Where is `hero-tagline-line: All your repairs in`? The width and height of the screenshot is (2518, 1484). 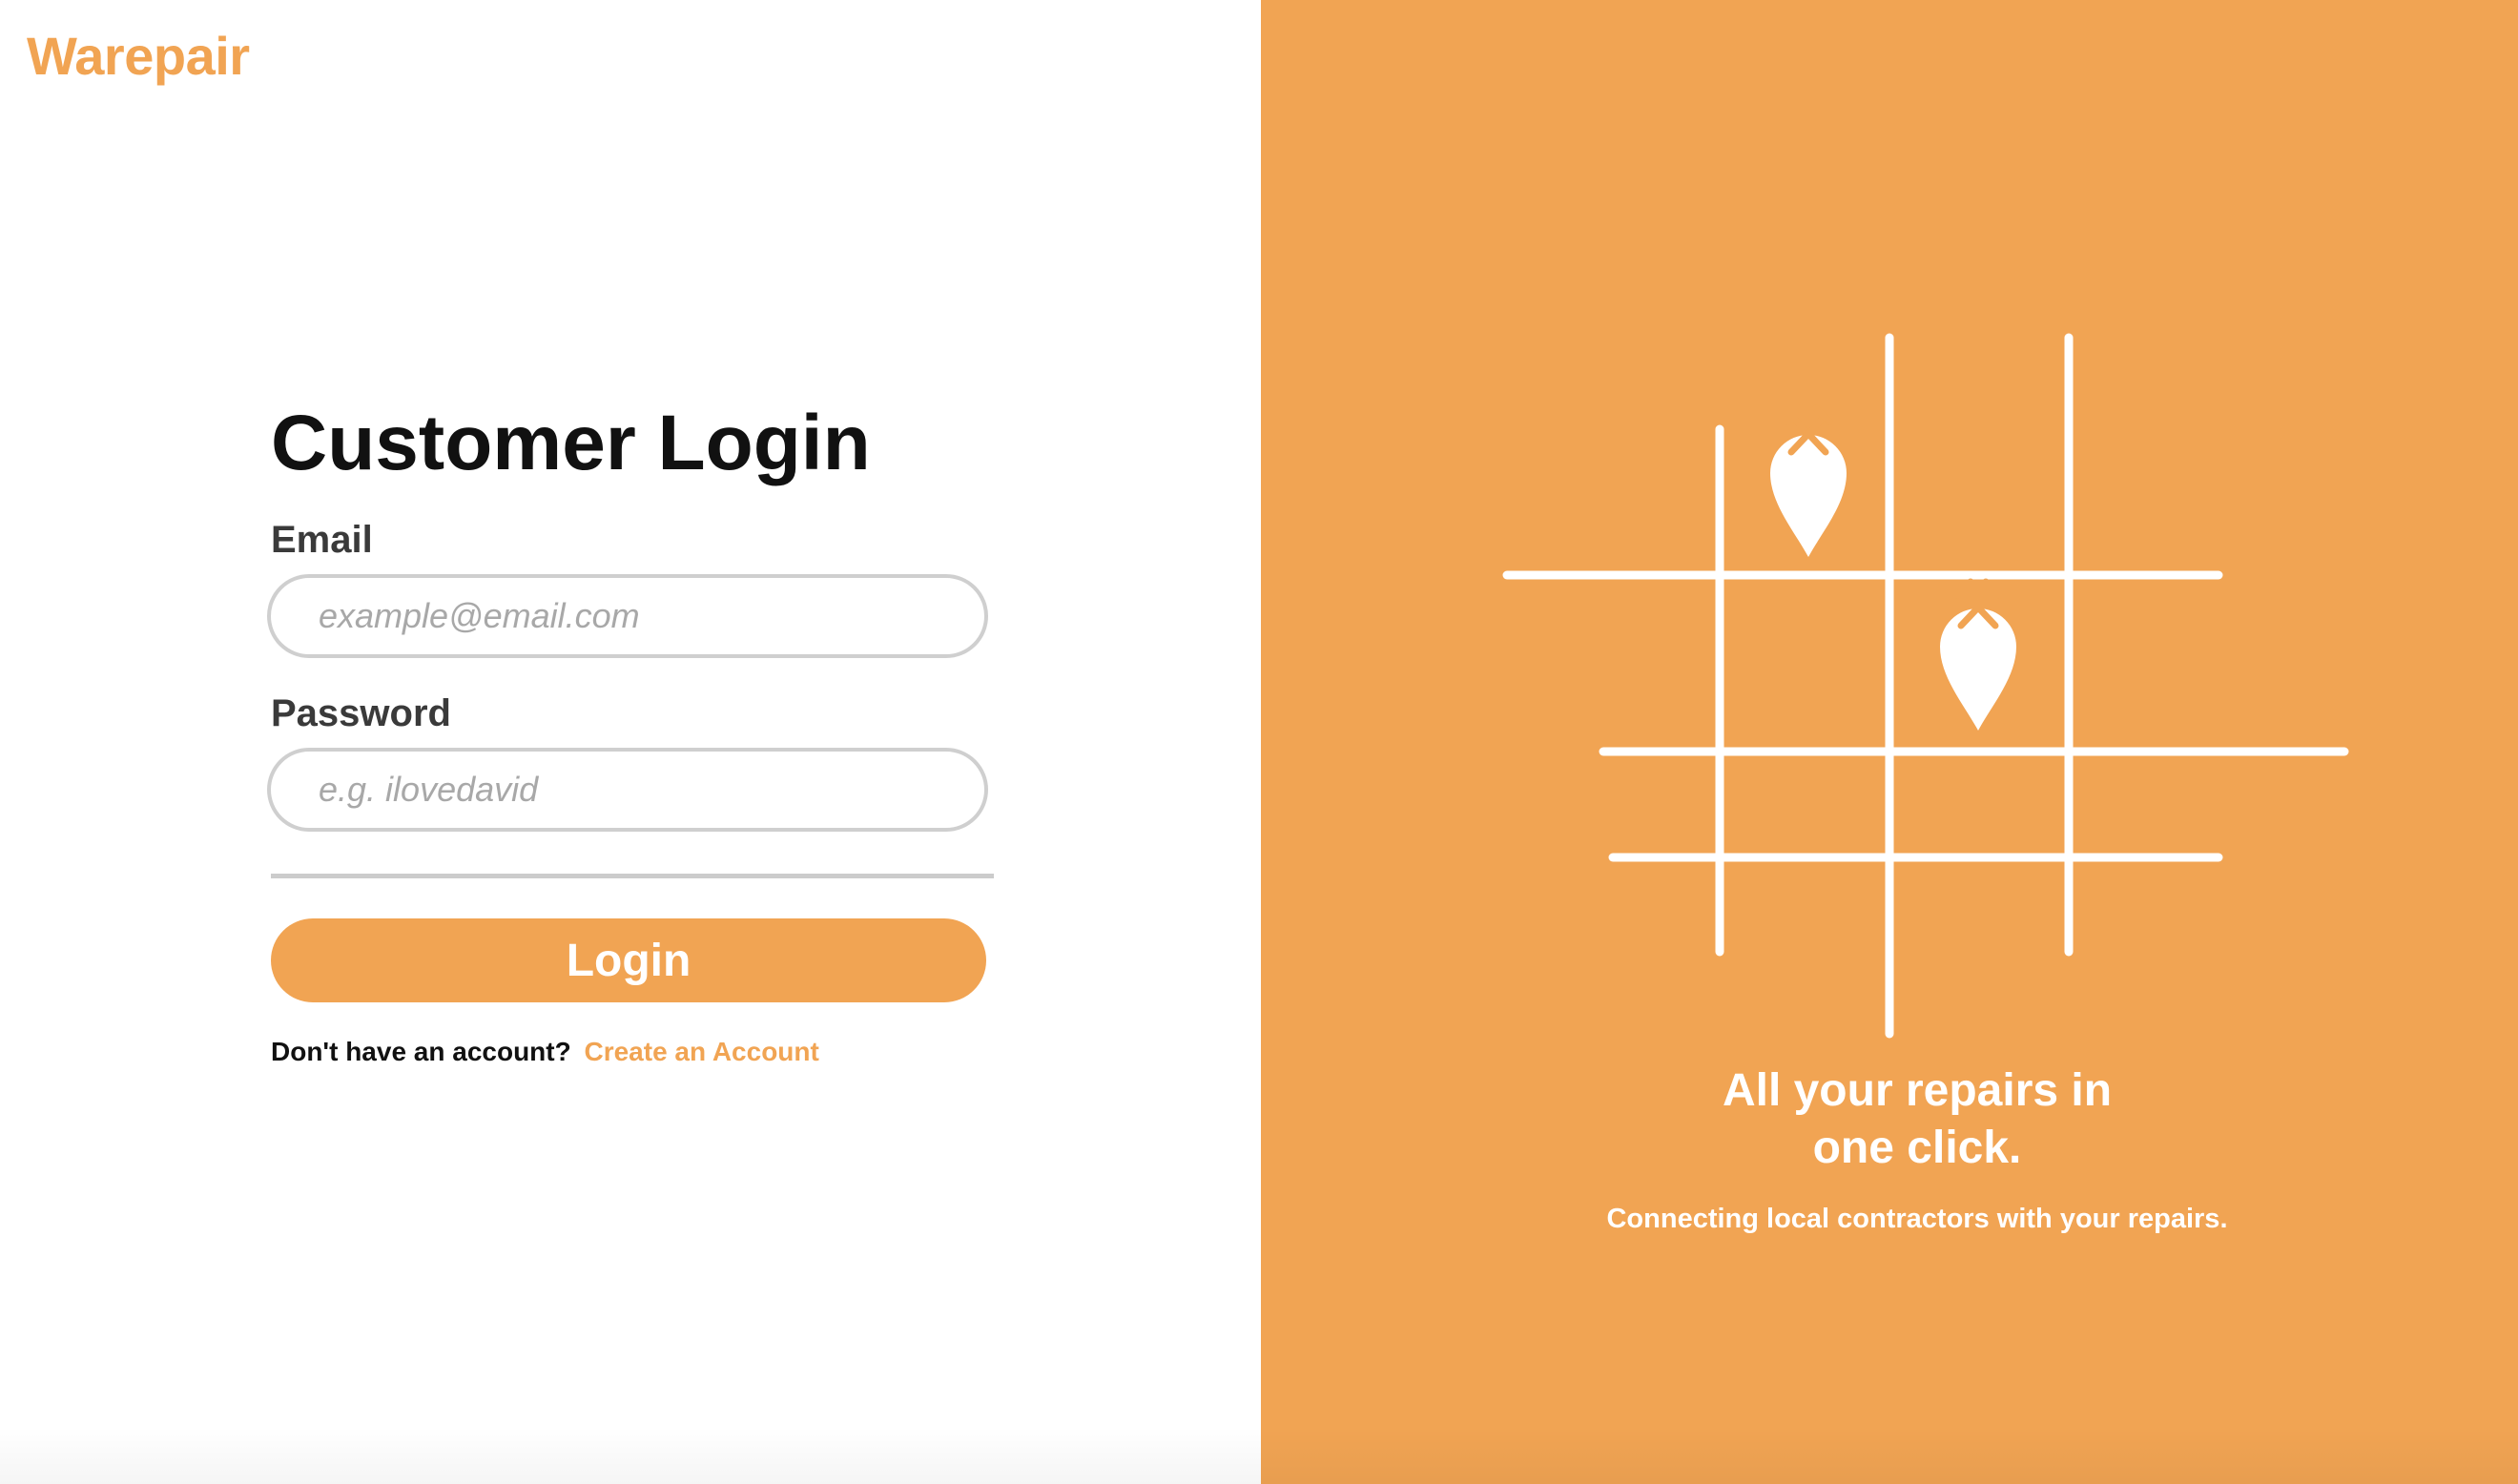
hero-tagline-line: All your repairs in is located at coordinates (1917, 1090).